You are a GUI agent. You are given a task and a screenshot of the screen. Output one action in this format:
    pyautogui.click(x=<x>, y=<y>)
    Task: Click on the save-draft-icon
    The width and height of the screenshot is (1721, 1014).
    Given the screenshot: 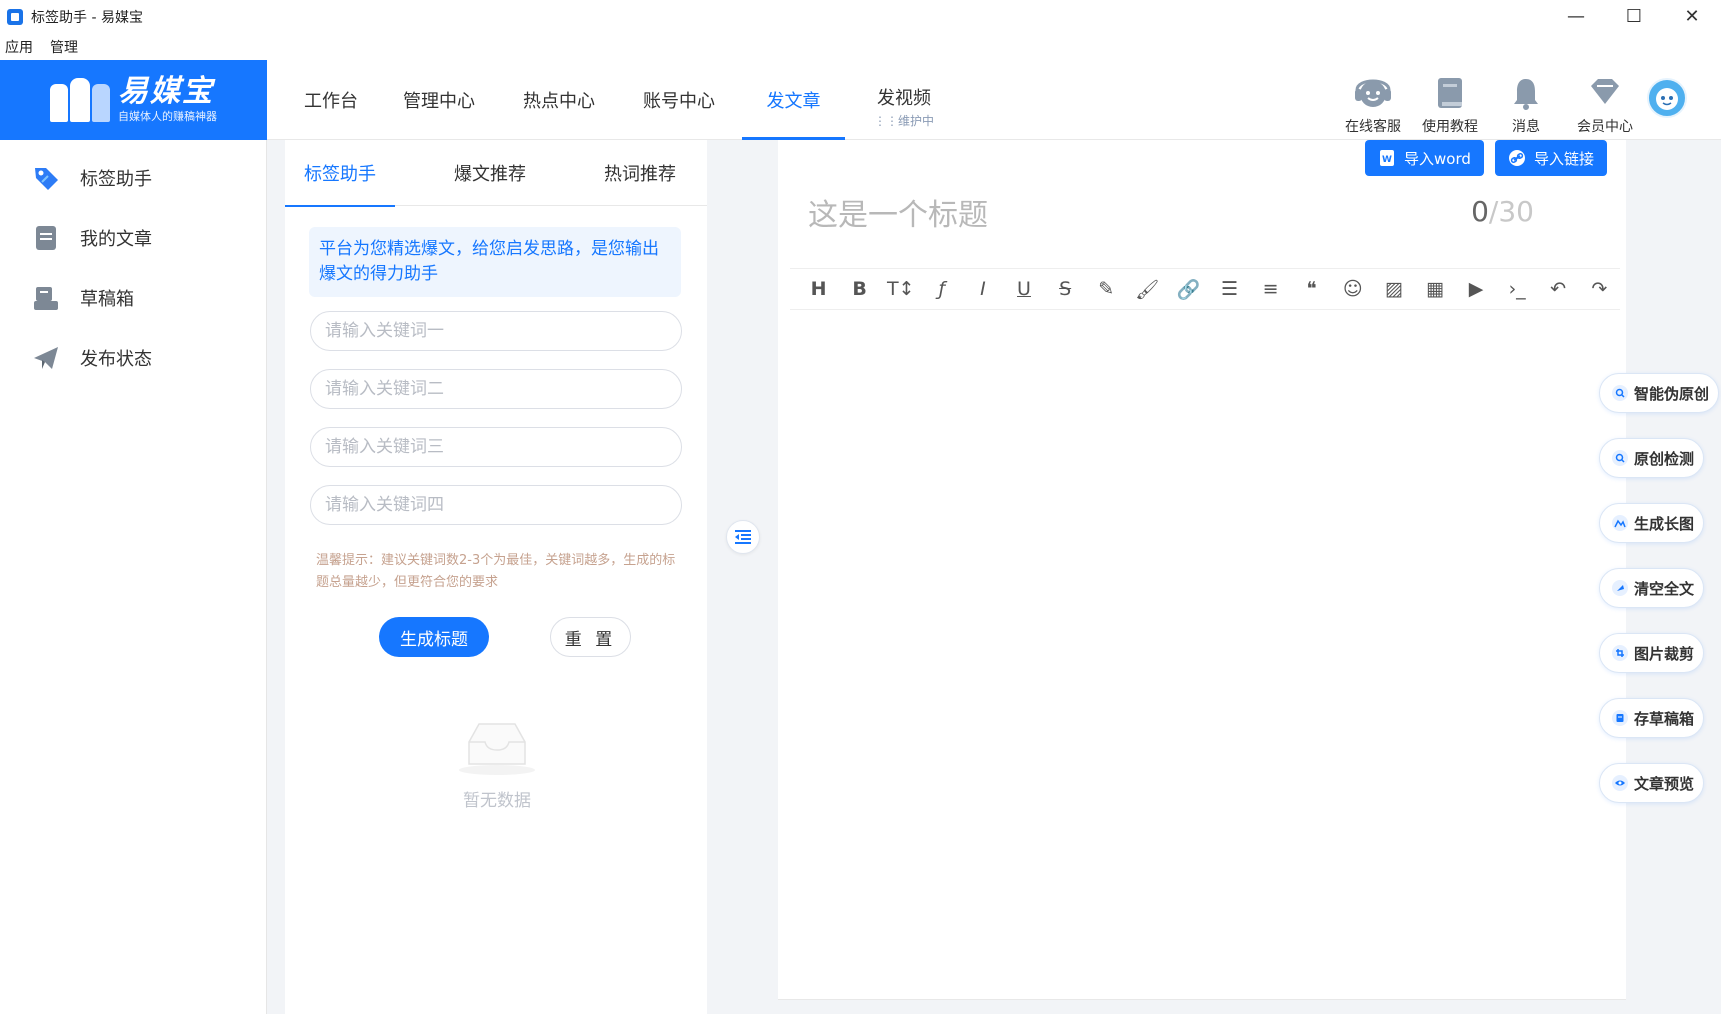 What is the action you would take?
    pyautogui.click(x=1620, y=718)
    